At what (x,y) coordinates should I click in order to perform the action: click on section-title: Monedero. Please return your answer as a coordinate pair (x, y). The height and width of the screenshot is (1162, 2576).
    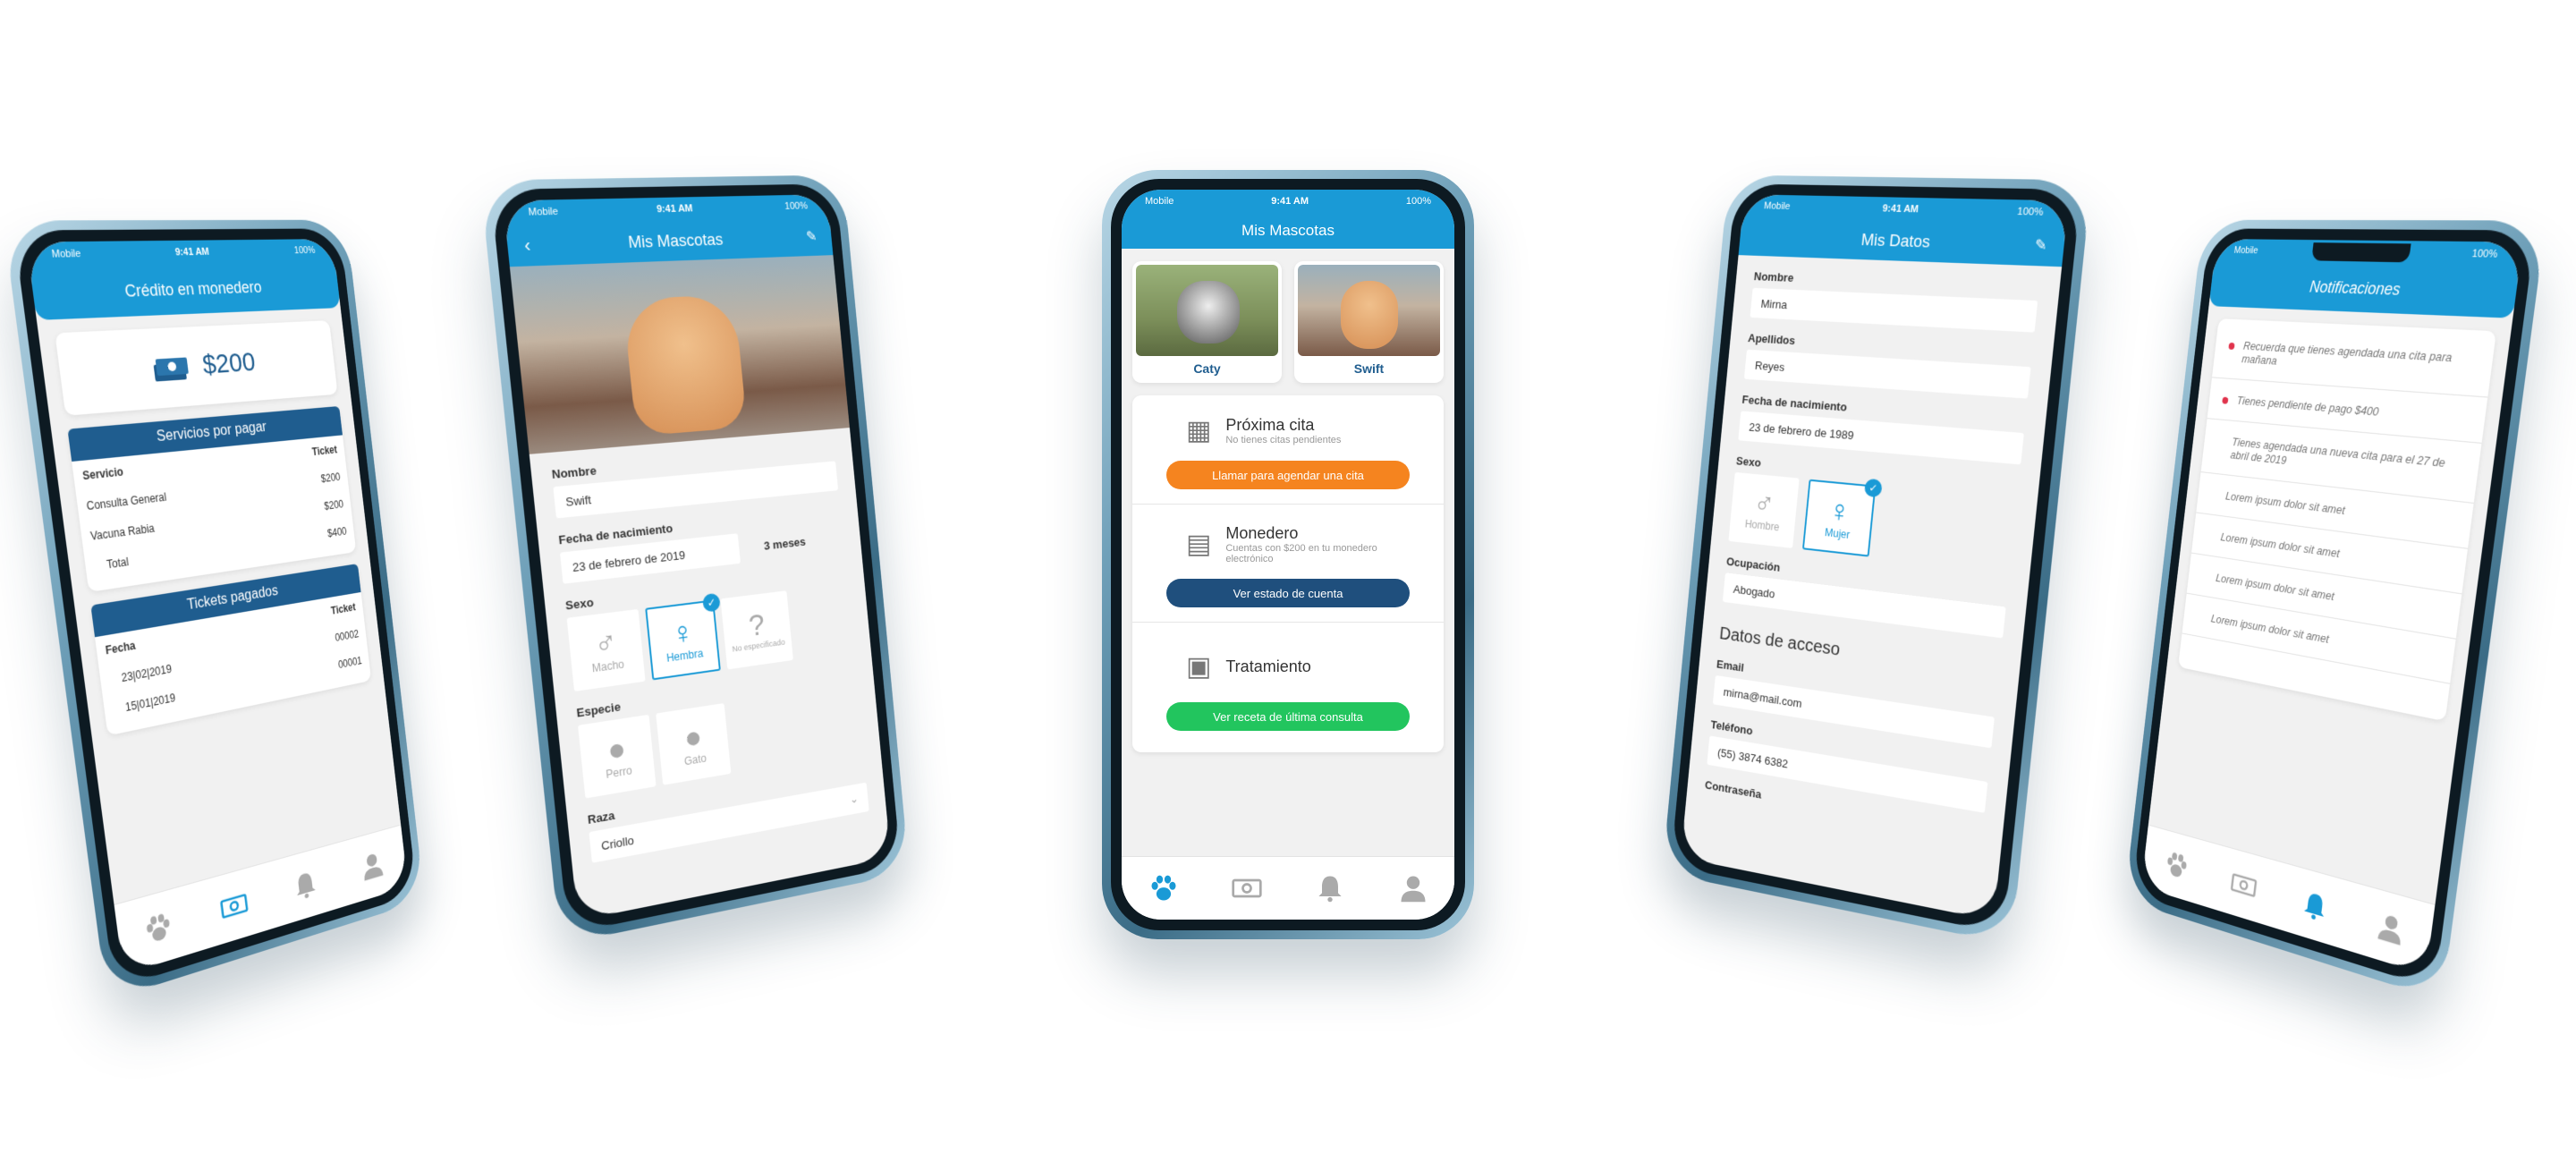
    Looking at the image, I should click on (1262, 533).